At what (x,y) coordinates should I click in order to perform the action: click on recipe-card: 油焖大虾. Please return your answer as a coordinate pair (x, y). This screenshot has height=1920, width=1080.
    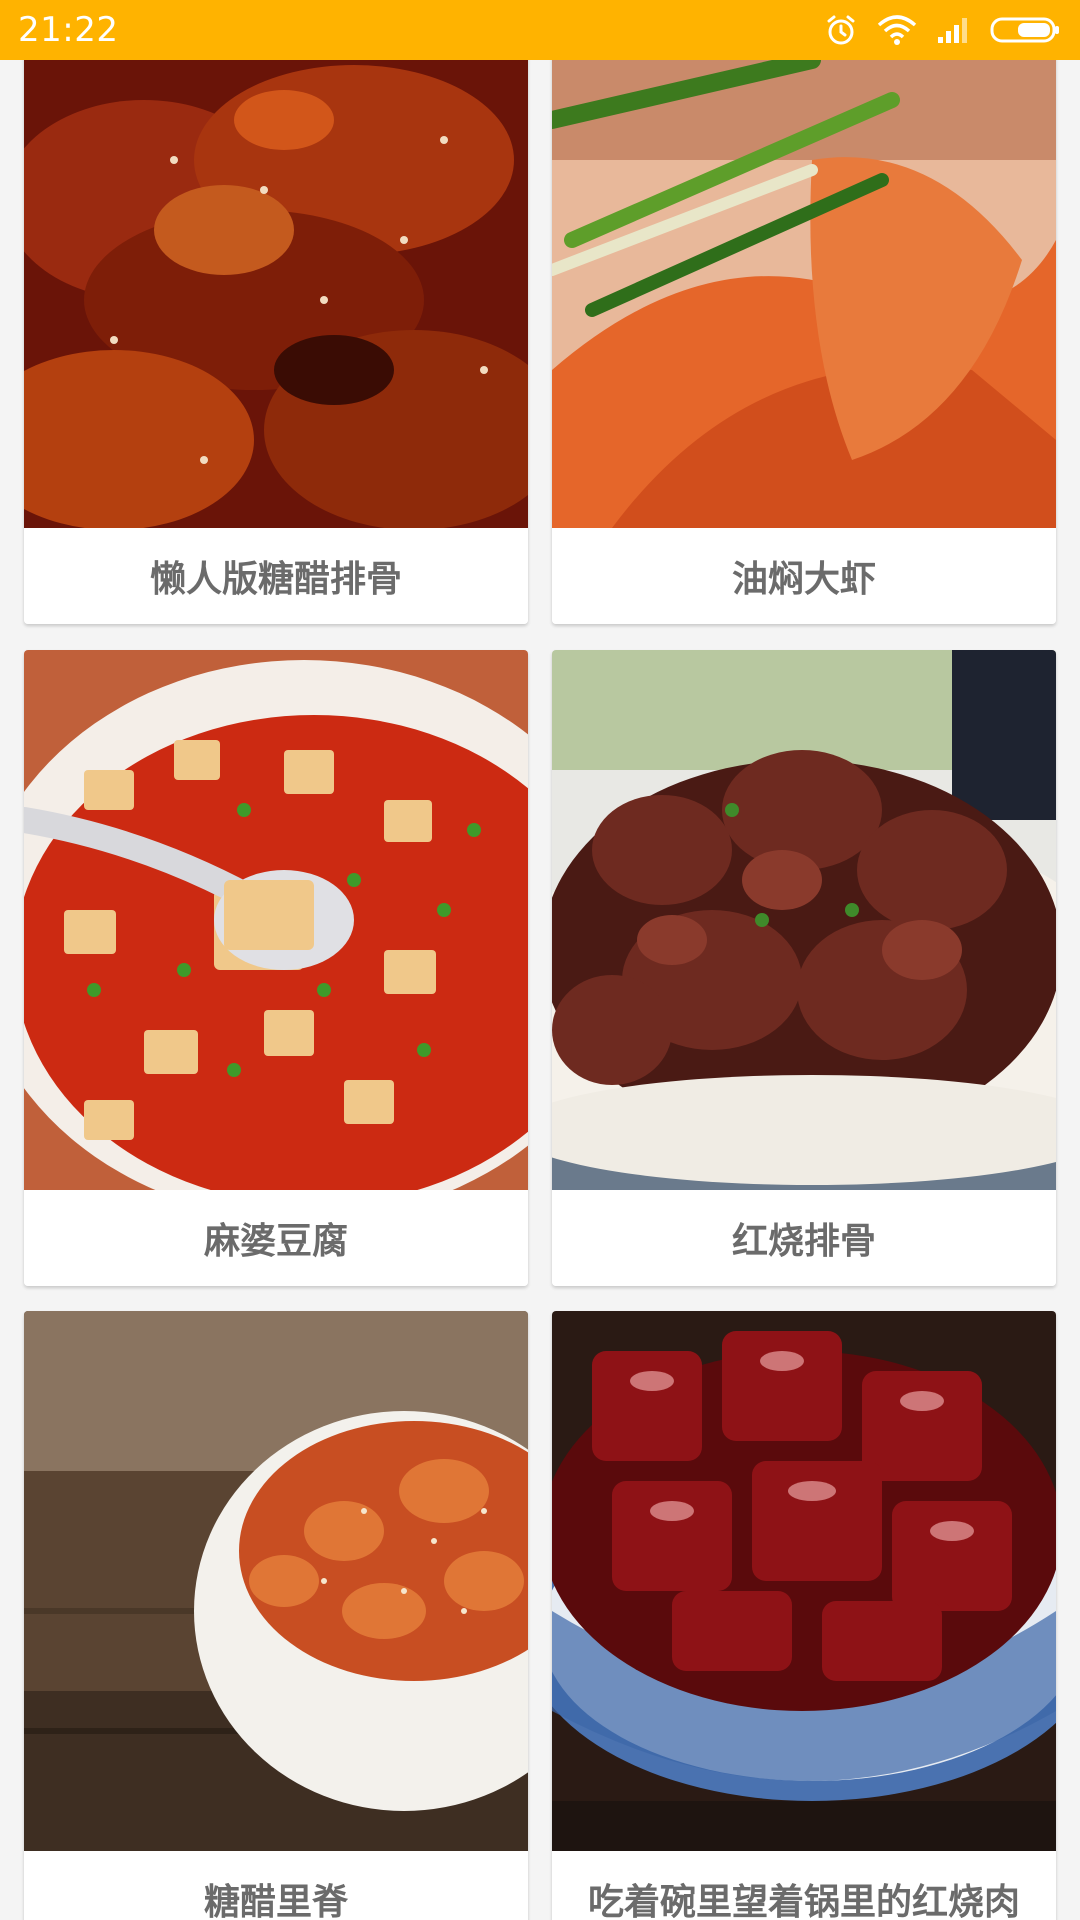
    Looking at the image, I should click on (804, 342).